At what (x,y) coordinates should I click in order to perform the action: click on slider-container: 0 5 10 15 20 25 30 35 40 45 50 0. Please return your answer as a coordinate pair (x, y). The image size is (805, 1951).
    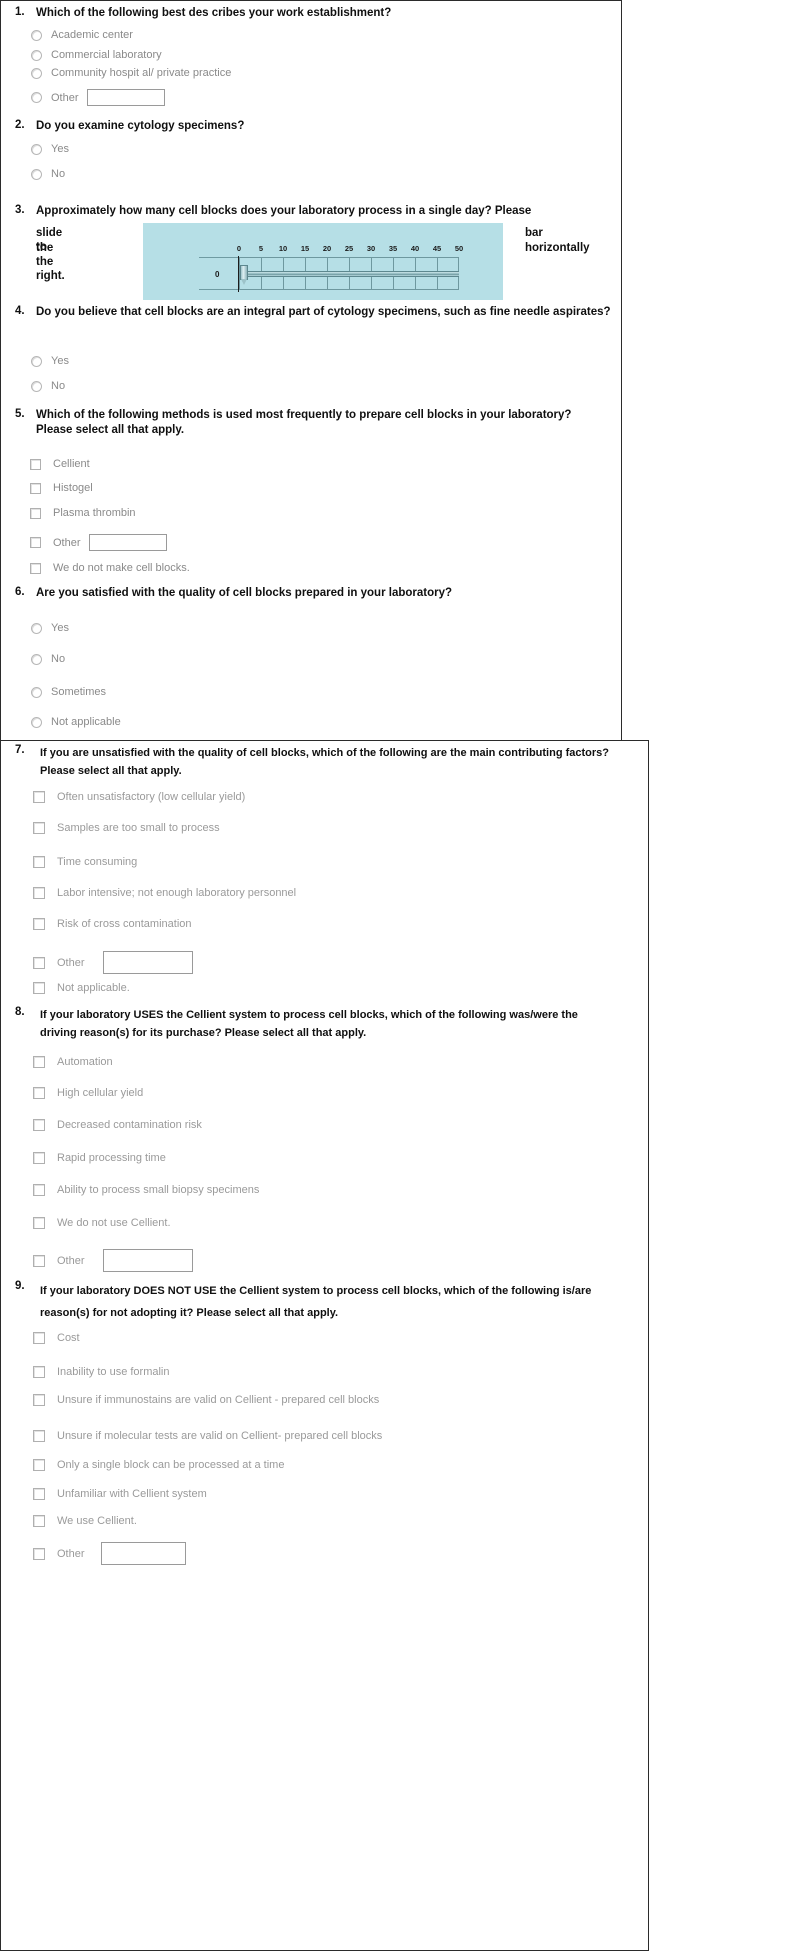
    Looking at the image, I should click on (323, 261).